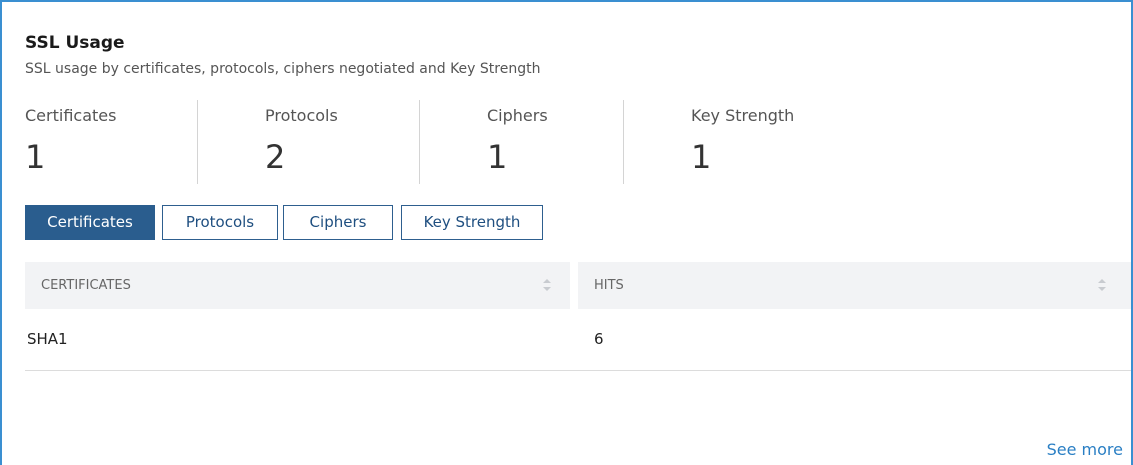 The width and height of the screenshot is (1133, 465). Describe the element at coordinates (340, 142) in the screenshot. I see `metric-protocols: Protocols 2` at that location.